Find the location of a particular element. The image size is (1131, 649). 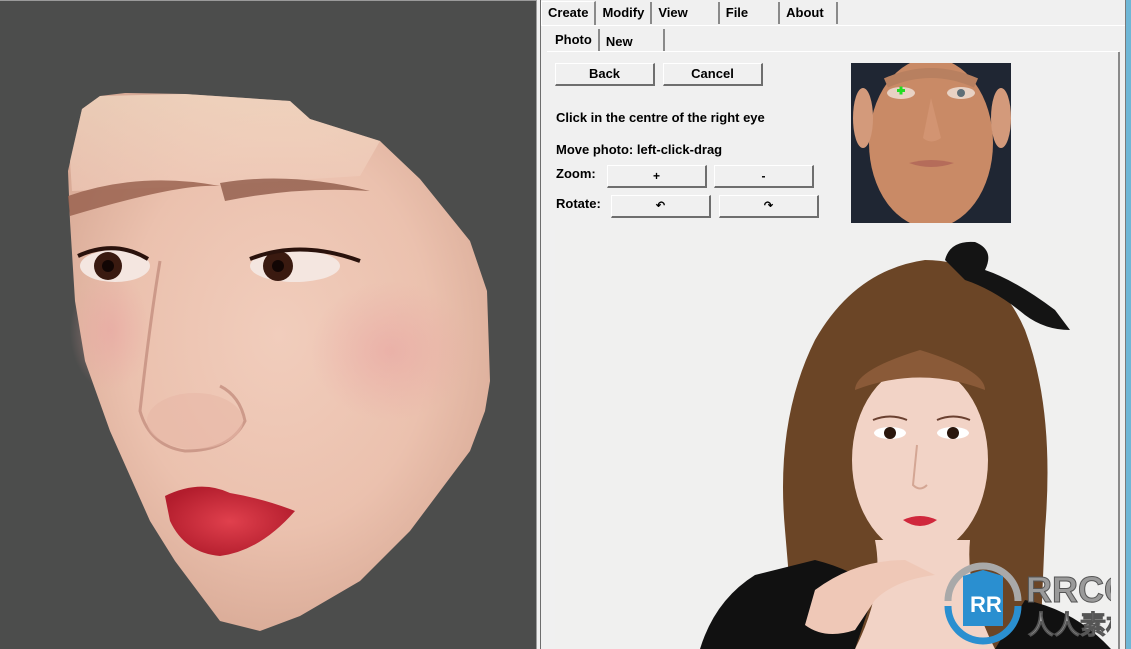

sub-tabs: Photo New is located at coordinates (607, 40).